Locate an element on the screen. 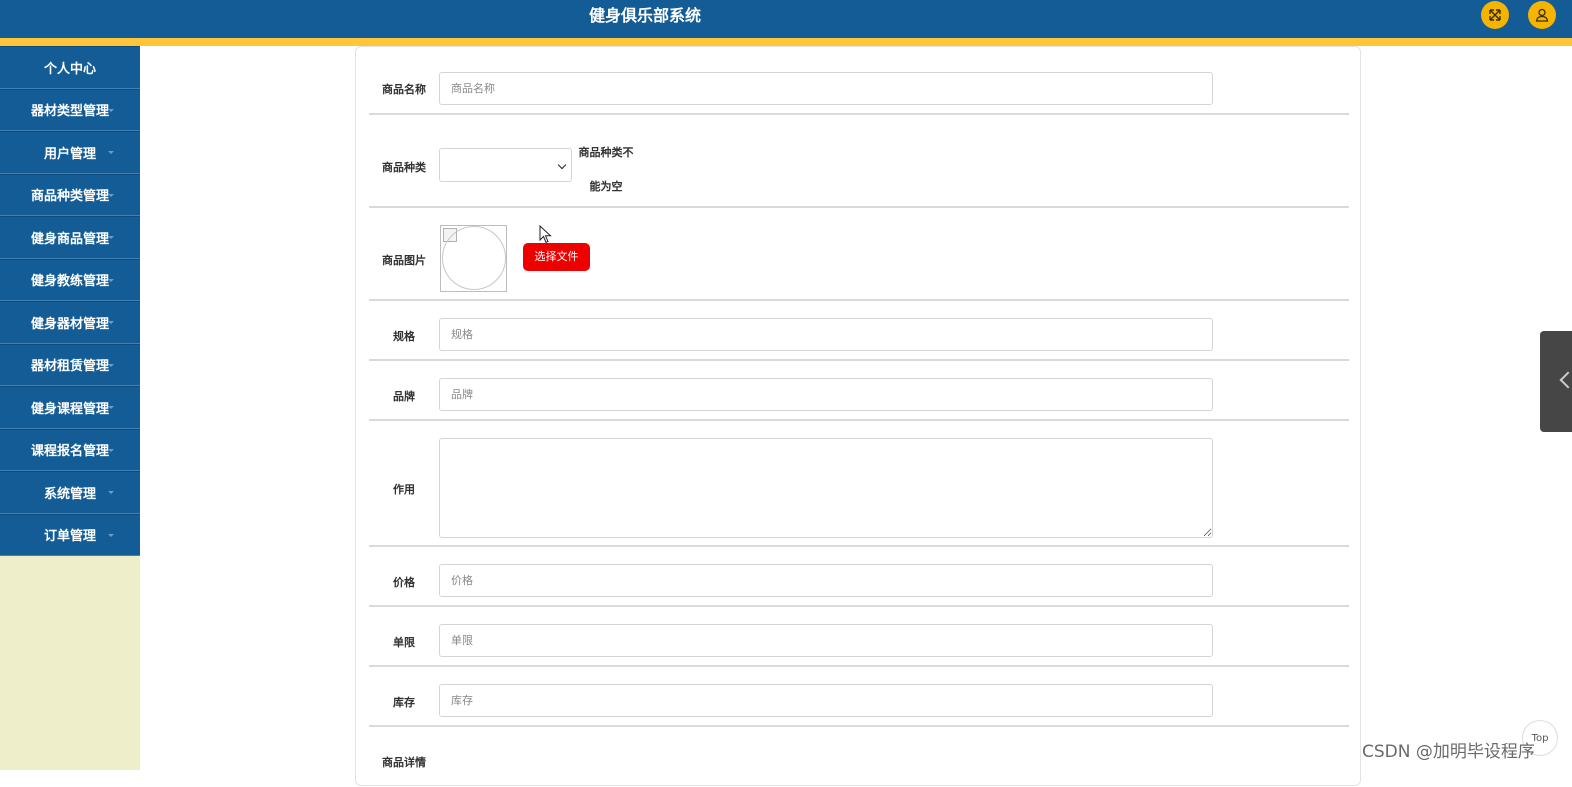 The image size is (1572, 787). sidebar-item-users: 用户管理 is located at coordinates (70, 152).